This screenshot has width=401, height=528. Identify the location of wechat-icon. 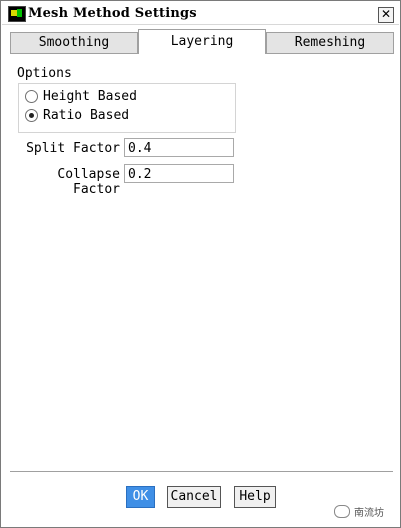
(342, 511).